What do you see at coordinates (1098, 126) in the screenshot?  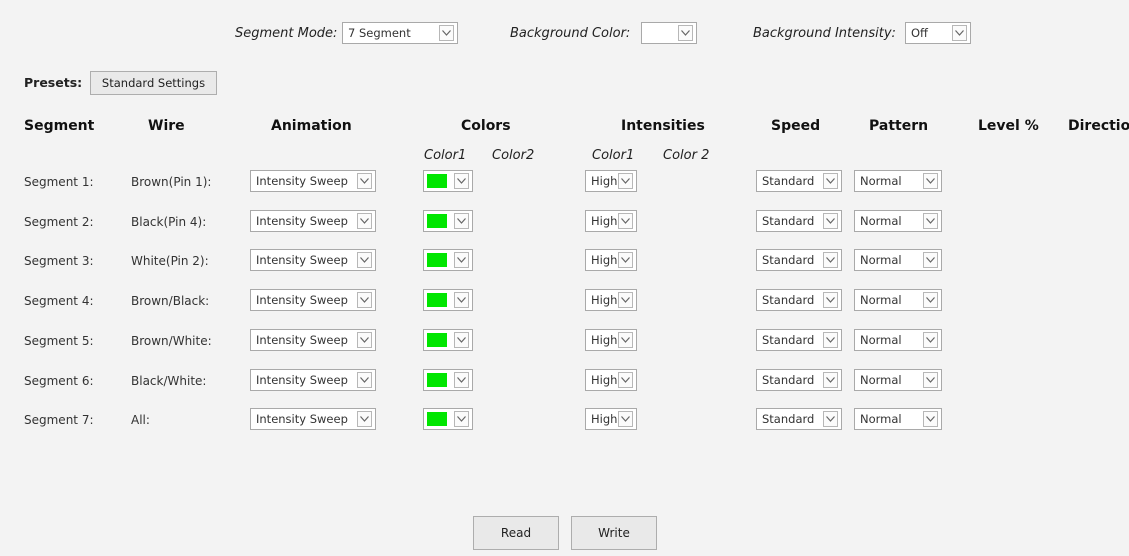 I see `header-direction: Direction` at bounding box center [1098, 126].